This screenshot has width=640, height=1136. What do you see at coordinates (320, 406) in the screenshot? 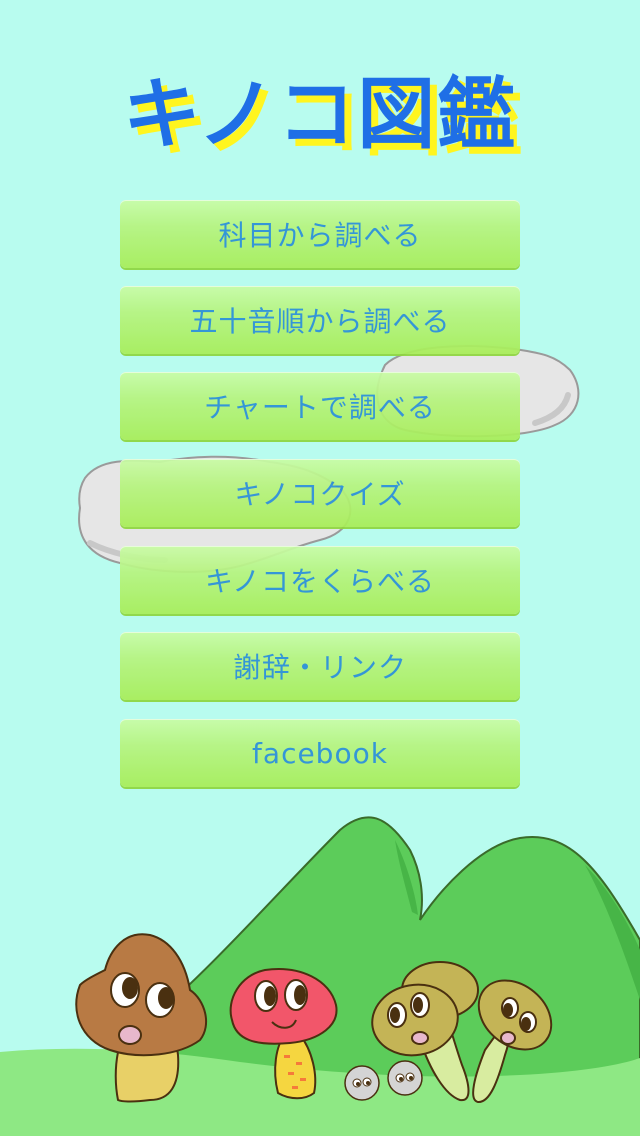
I see `menu-button-by-chart: チャートで調べる` at bounding box center [320, 406].